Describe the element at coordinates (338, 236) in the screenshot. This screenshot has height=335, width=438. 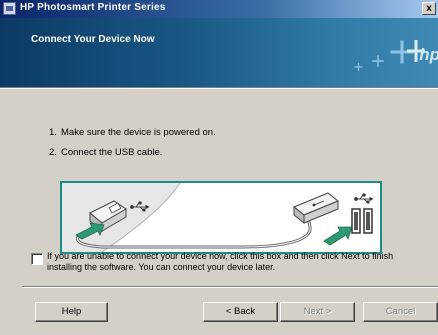
I see `arrow-icon` at that location.